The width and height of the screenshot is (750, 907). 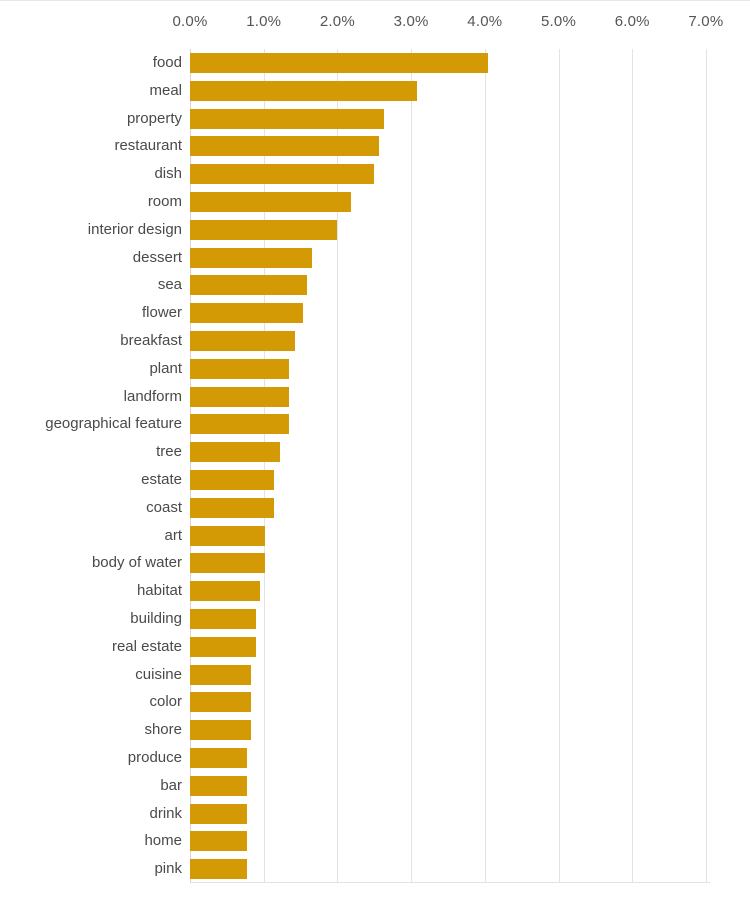 What do you see at coordinates (375, 397) in the screenshot?
I see `bar-row: landform` at bounding box center [375, 397].